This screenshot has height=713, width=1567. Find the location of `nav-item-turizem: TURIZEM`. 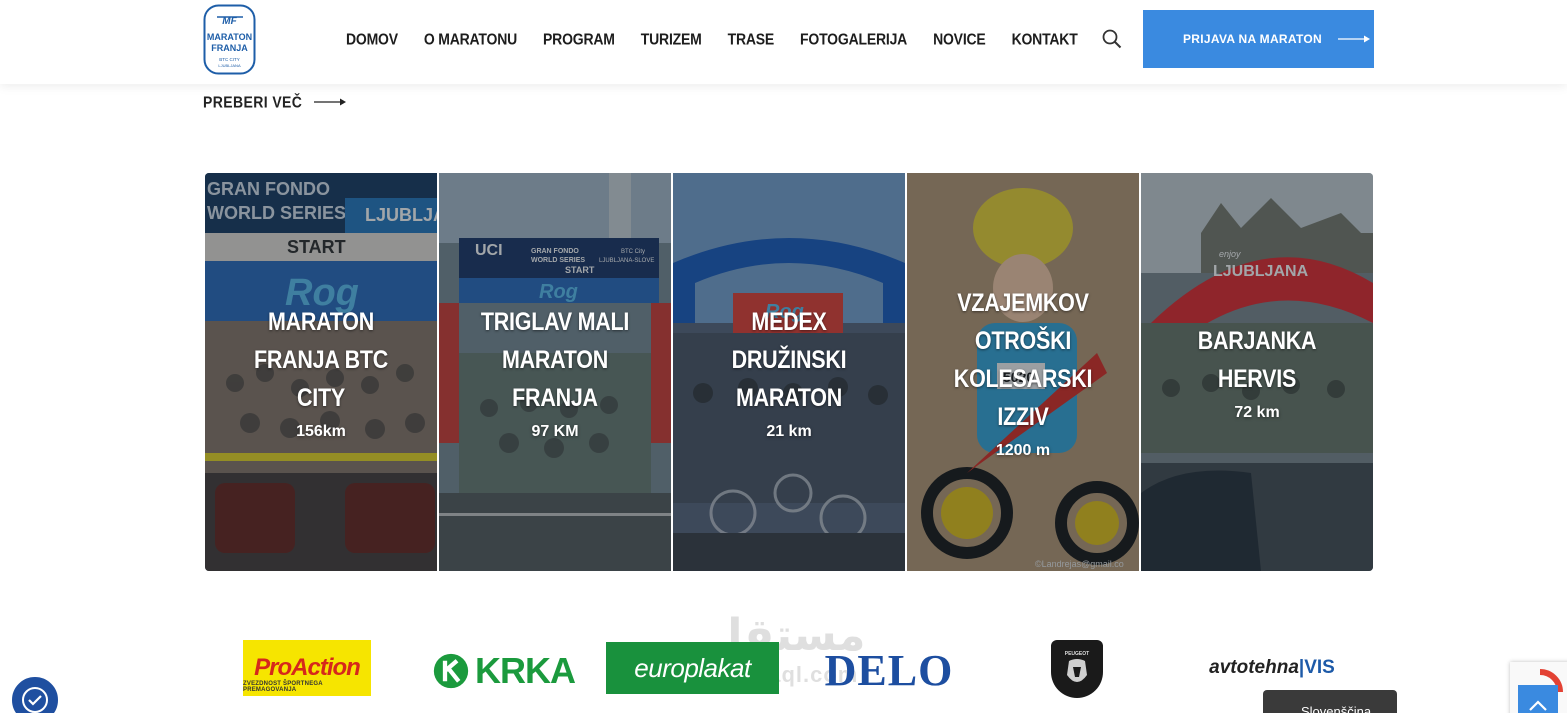

nav-item-turizem: TURIZEM is located at coordinates (671, 39).